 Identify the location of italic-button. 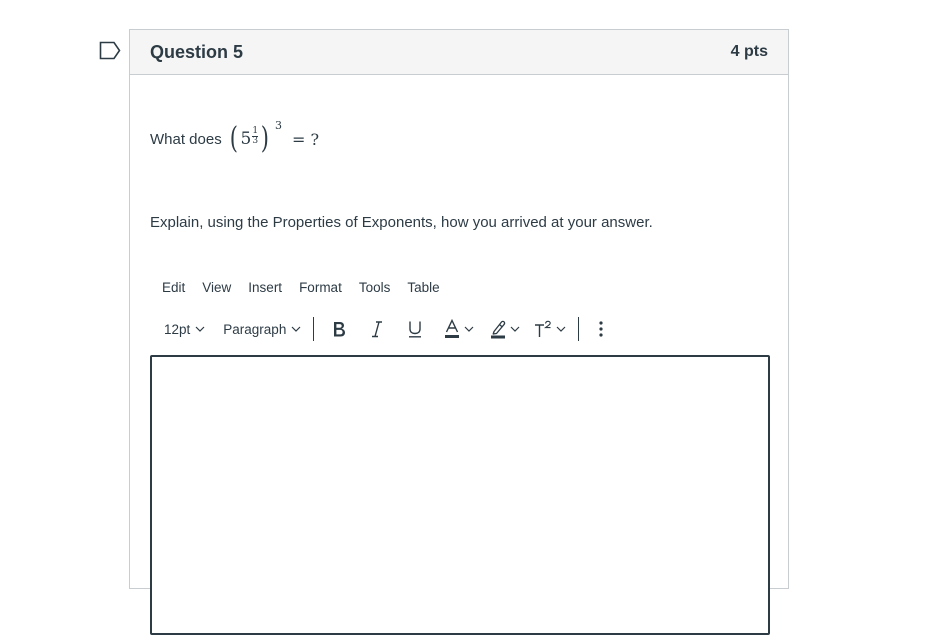
(377, 329).